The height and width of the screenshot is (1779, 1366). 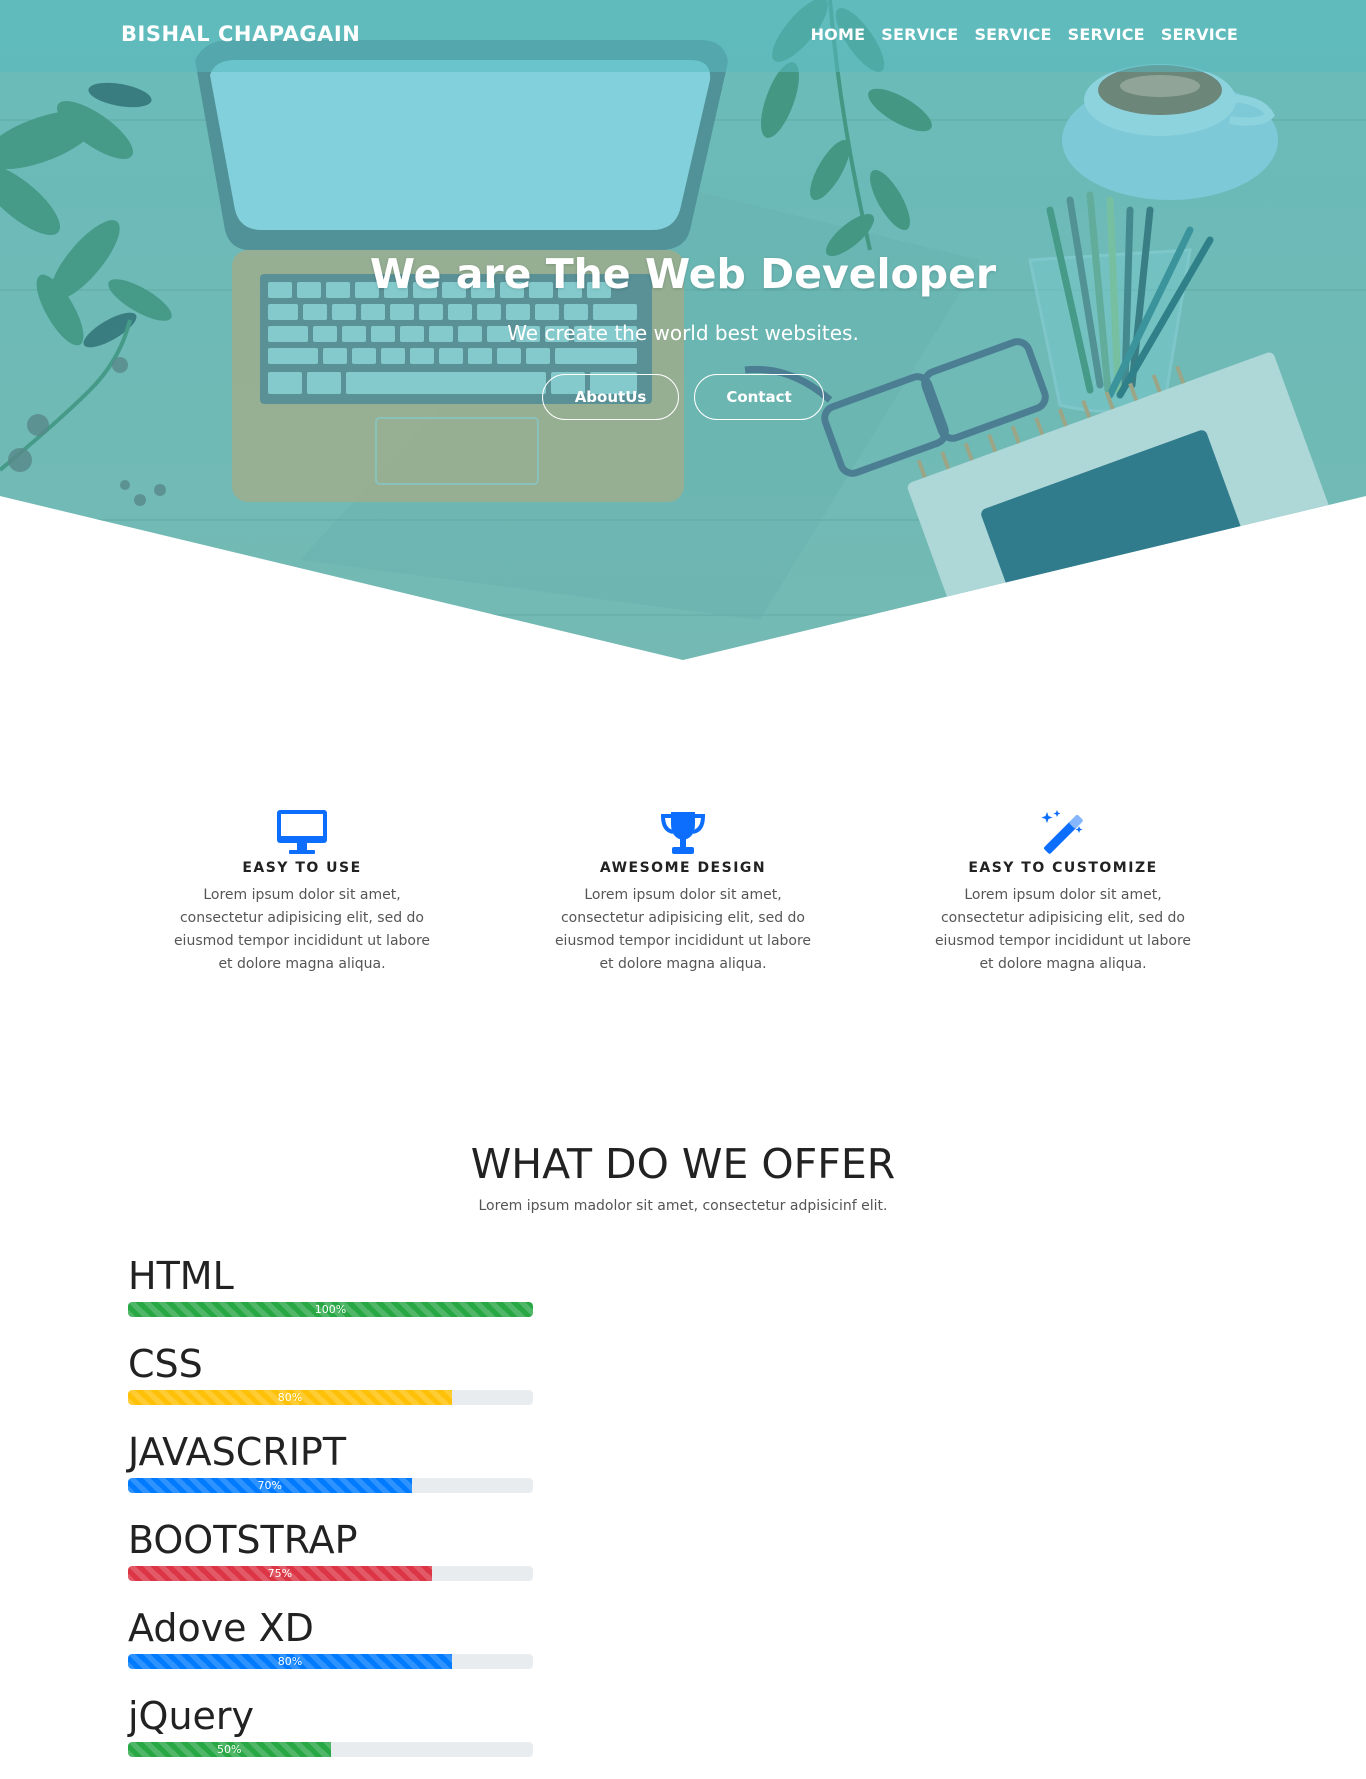 I want to click on nav-link-service-1: SERVICE, so click(x=919, y=34).